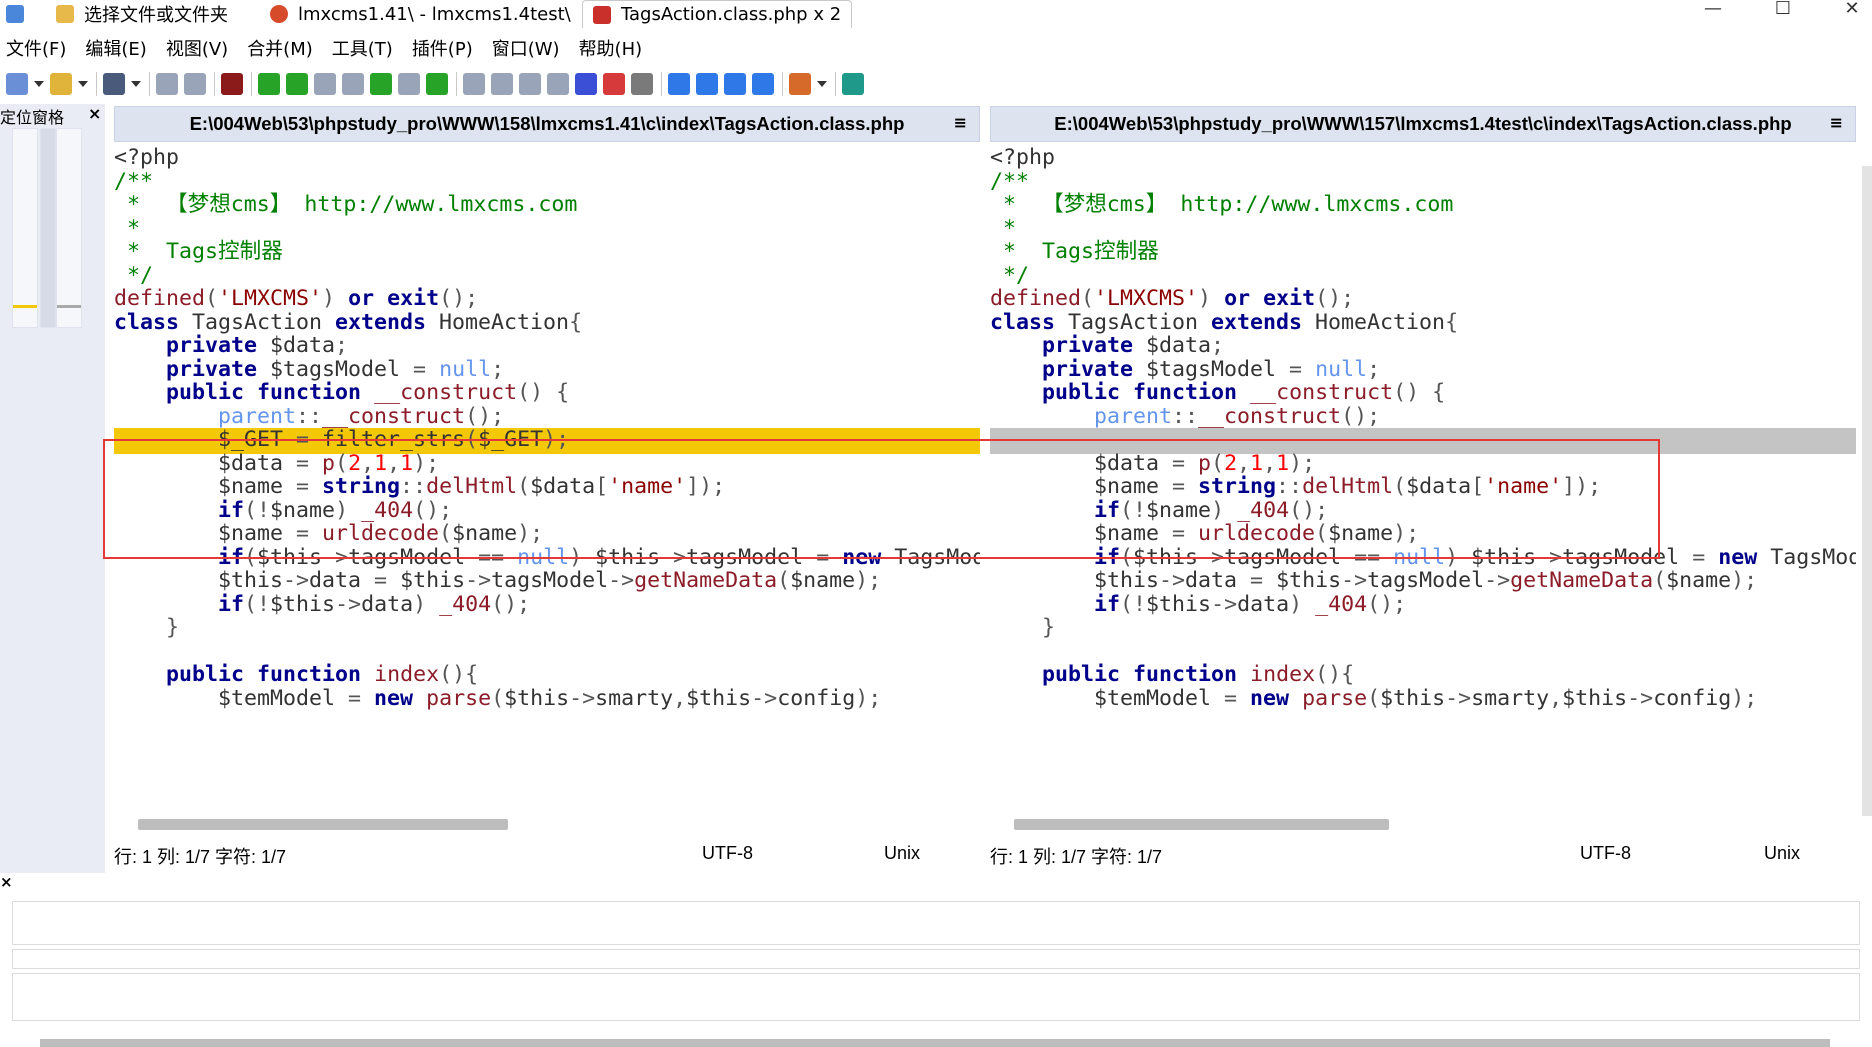 Image resolution: width=1872 pixels, height=1047 pixels. Describe the element at coordinates (353, 84) in the screenshot. I see `copy-up-icon` at that location.